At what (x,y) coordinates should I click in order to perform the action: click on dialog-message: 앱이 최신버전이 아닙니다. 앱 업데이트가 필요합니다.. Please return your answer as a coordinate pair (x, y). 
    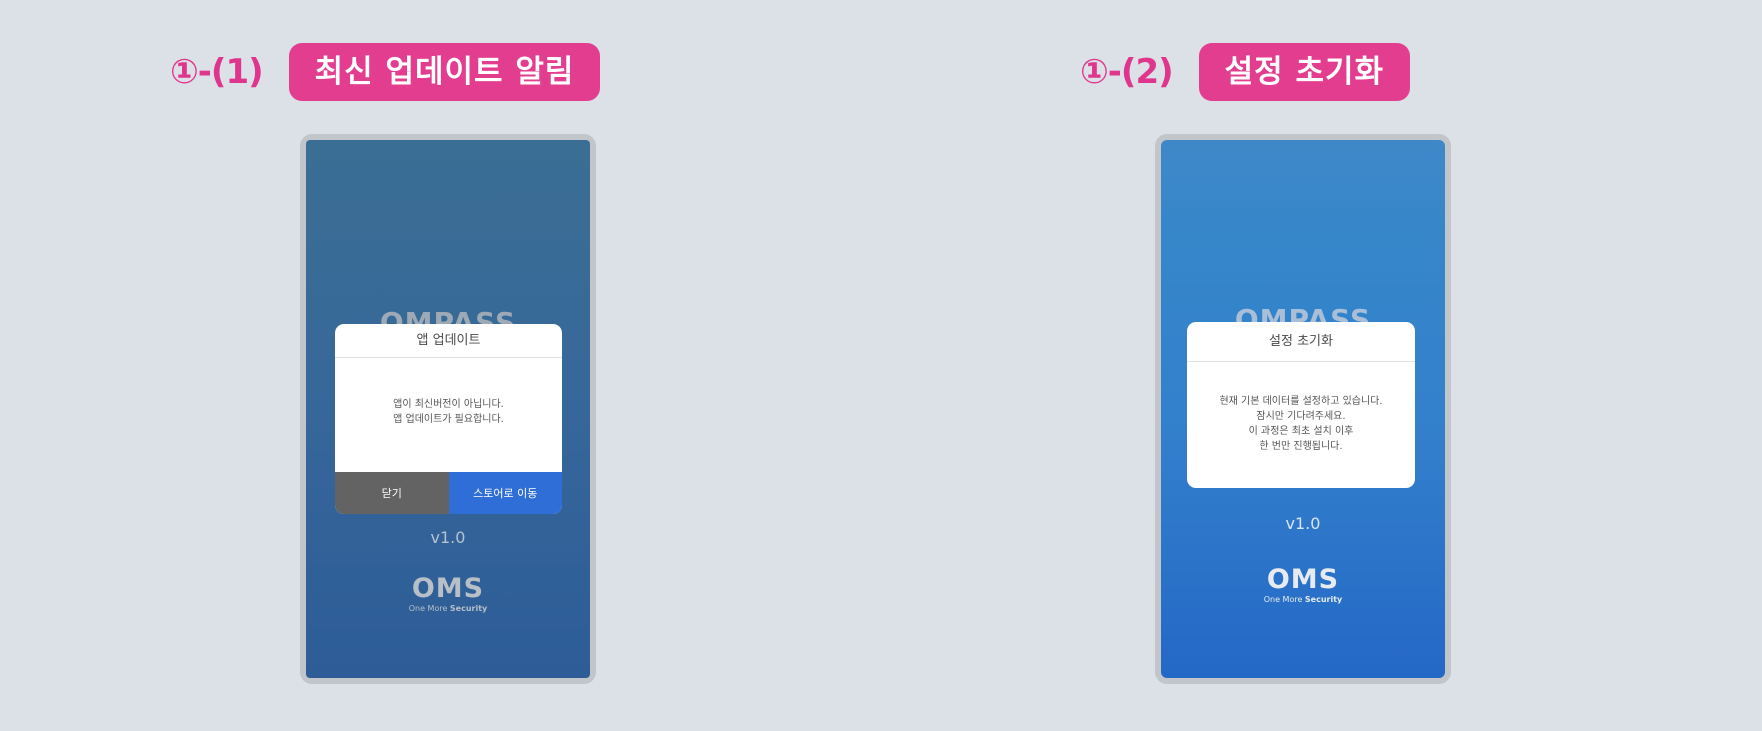
    Looking at the image, I should click on (448, 392).